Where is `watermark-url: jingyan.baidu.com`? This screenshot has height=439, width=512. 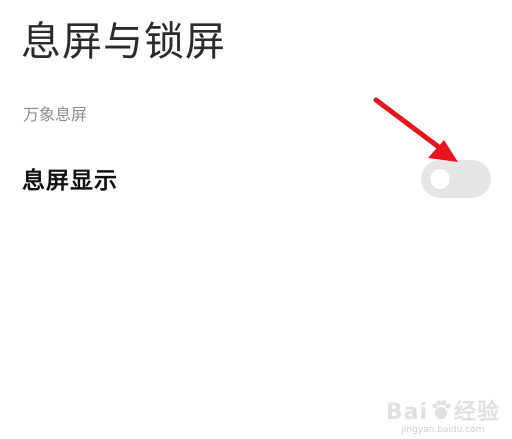
watermark-url: jingyan.baidu.com is located at coordinates (443, 430).